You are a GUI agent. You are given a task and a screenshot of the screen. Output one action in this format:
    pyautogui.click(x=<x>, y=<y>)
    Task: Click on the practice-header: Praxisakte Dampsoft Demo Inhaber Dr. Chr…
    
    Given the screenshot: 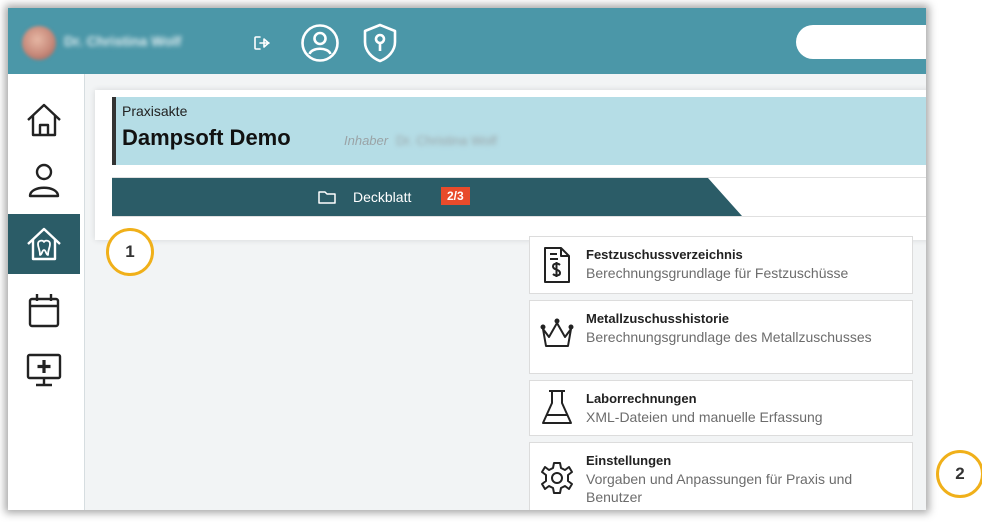 What is the action you would take?
    pyautogui.click(x=519, y=131)
    